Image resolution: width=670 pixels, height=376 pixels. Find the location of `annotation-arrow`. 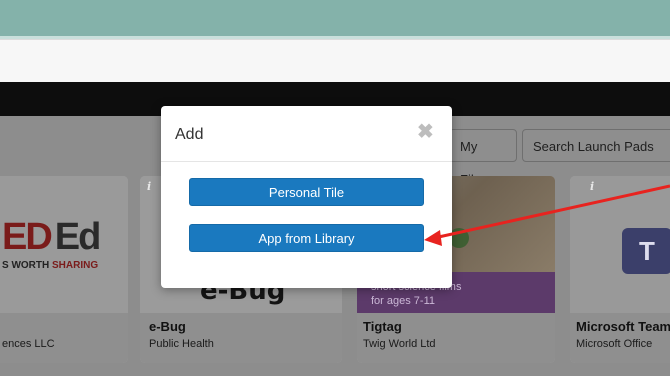

annotation-arrow is located at coordinates (547, 215).